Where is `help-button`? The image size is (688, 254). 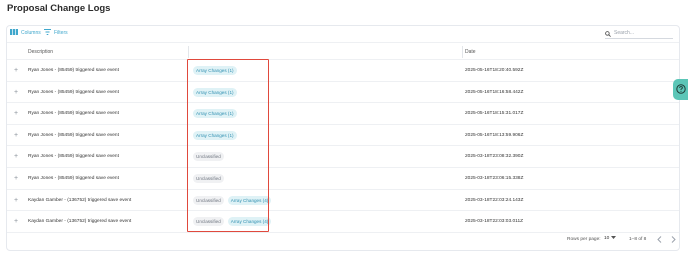
help-button is located at coordinates (680, 89).